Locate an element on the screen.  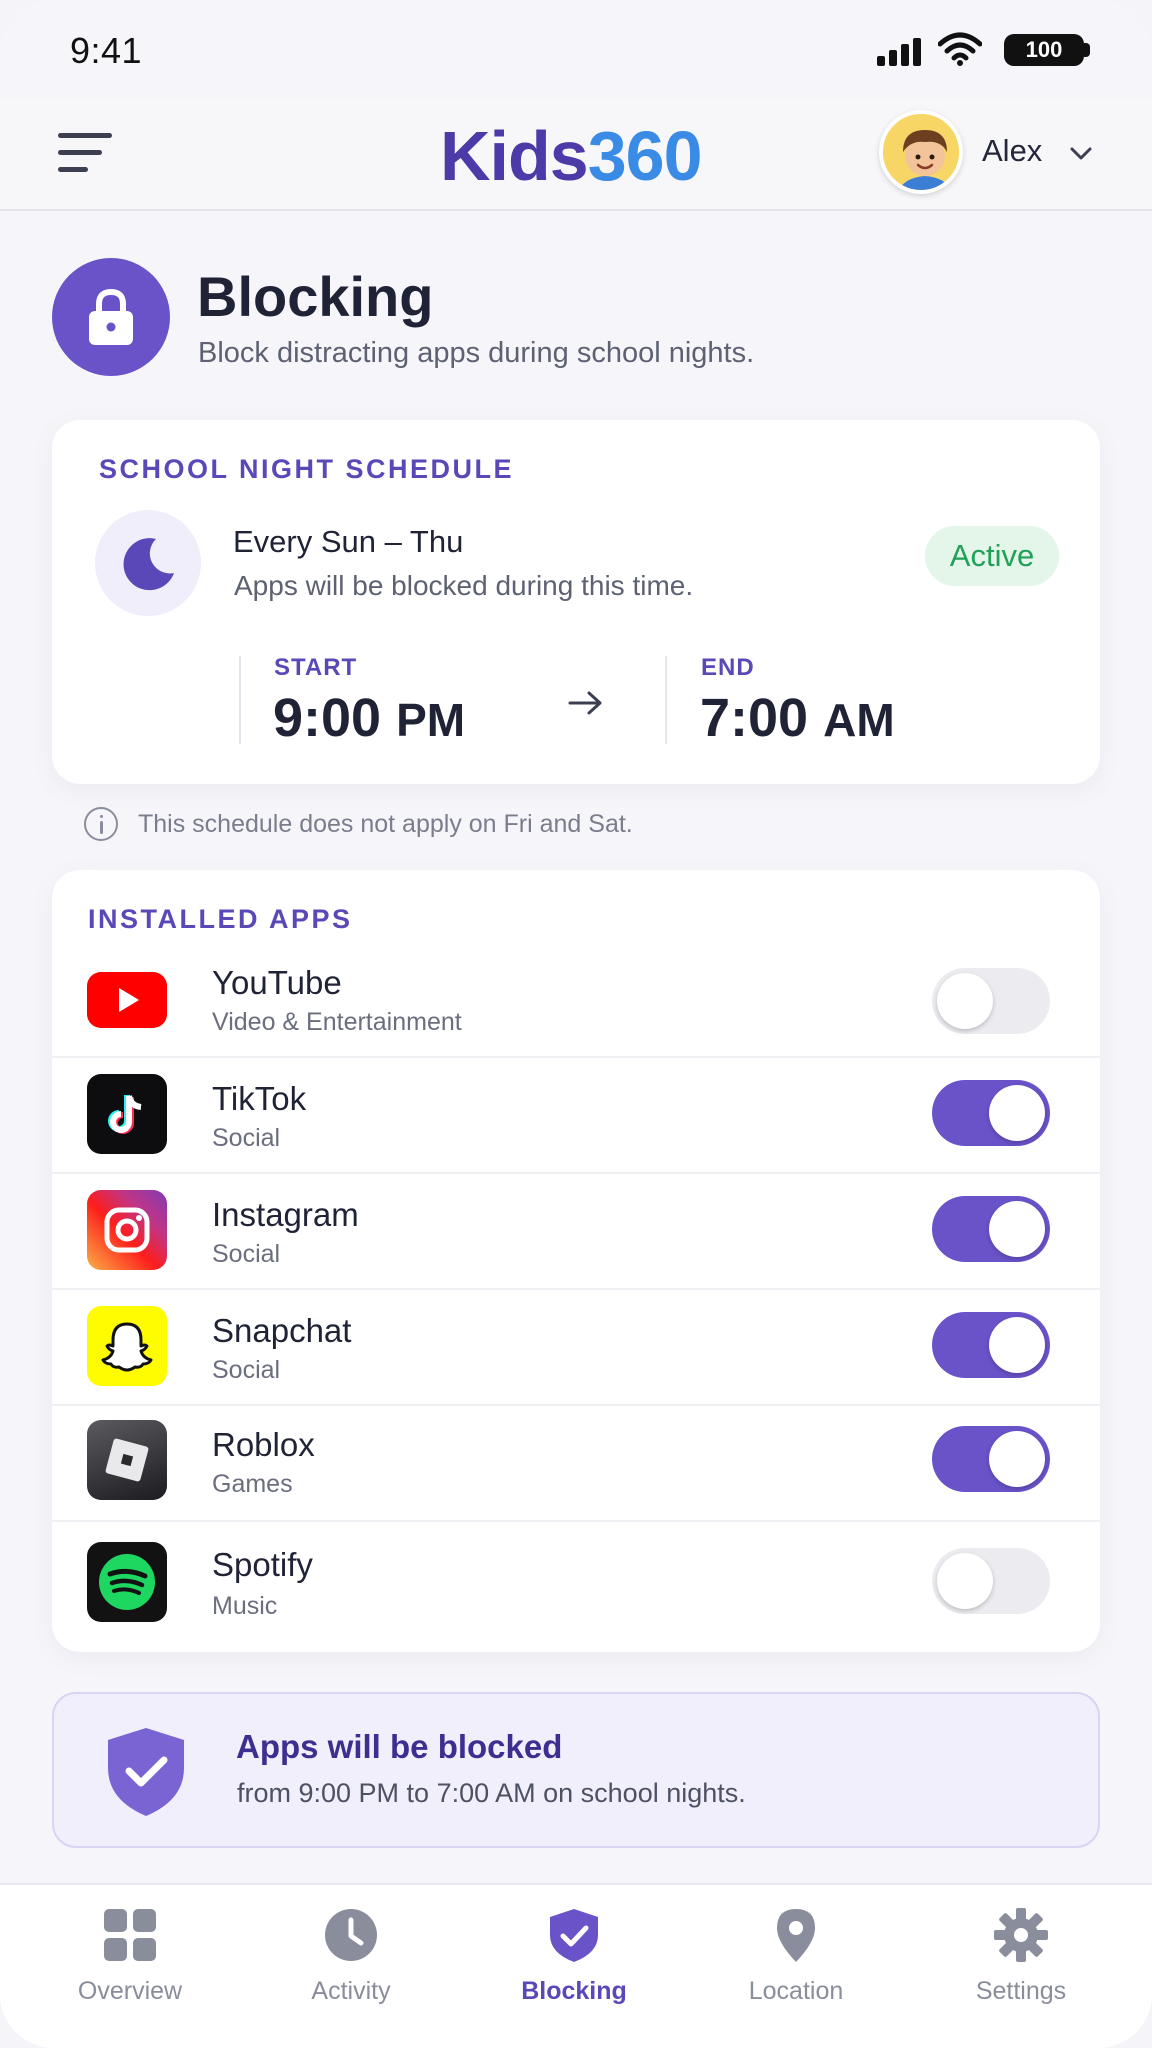
child-avatar-illustration is located at coordinates (921, 152).